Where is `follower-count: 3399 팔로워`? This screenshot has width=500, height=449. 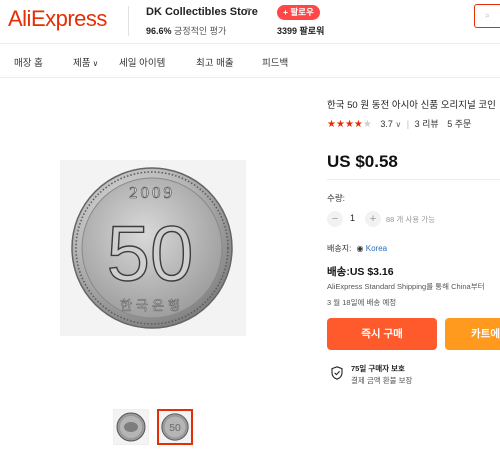 follower-count: 3399 팔로워 is located at coordinates (301, 31).